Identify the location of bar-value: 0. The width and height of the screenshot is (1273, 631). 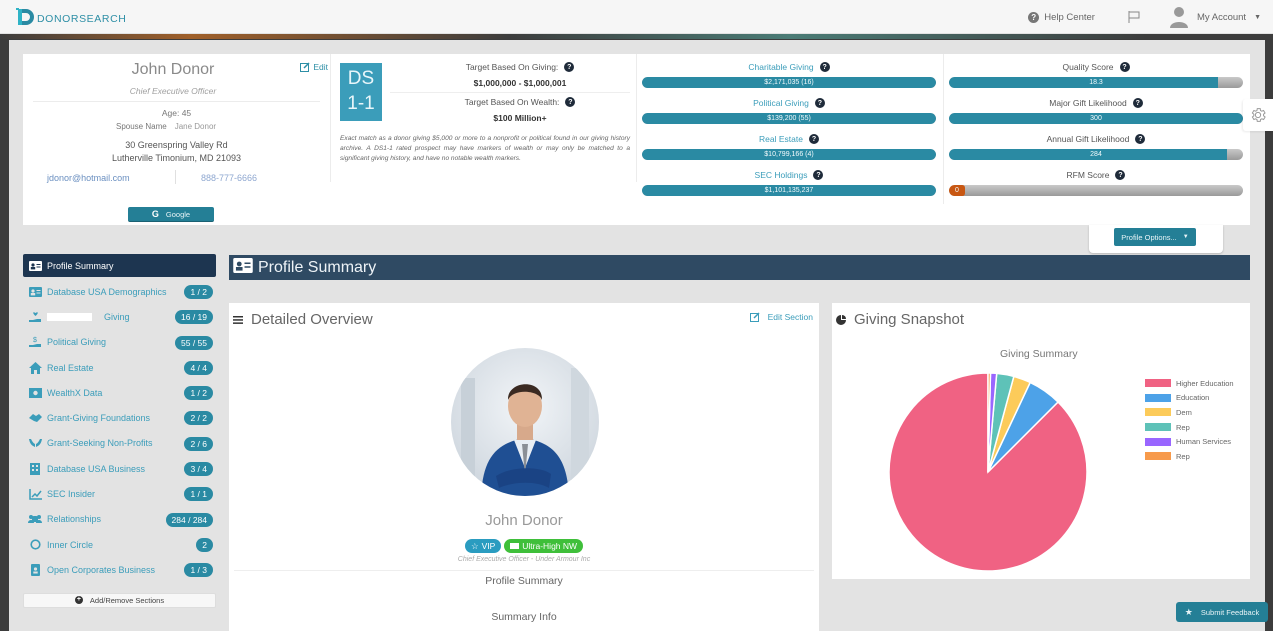
(957, 190).